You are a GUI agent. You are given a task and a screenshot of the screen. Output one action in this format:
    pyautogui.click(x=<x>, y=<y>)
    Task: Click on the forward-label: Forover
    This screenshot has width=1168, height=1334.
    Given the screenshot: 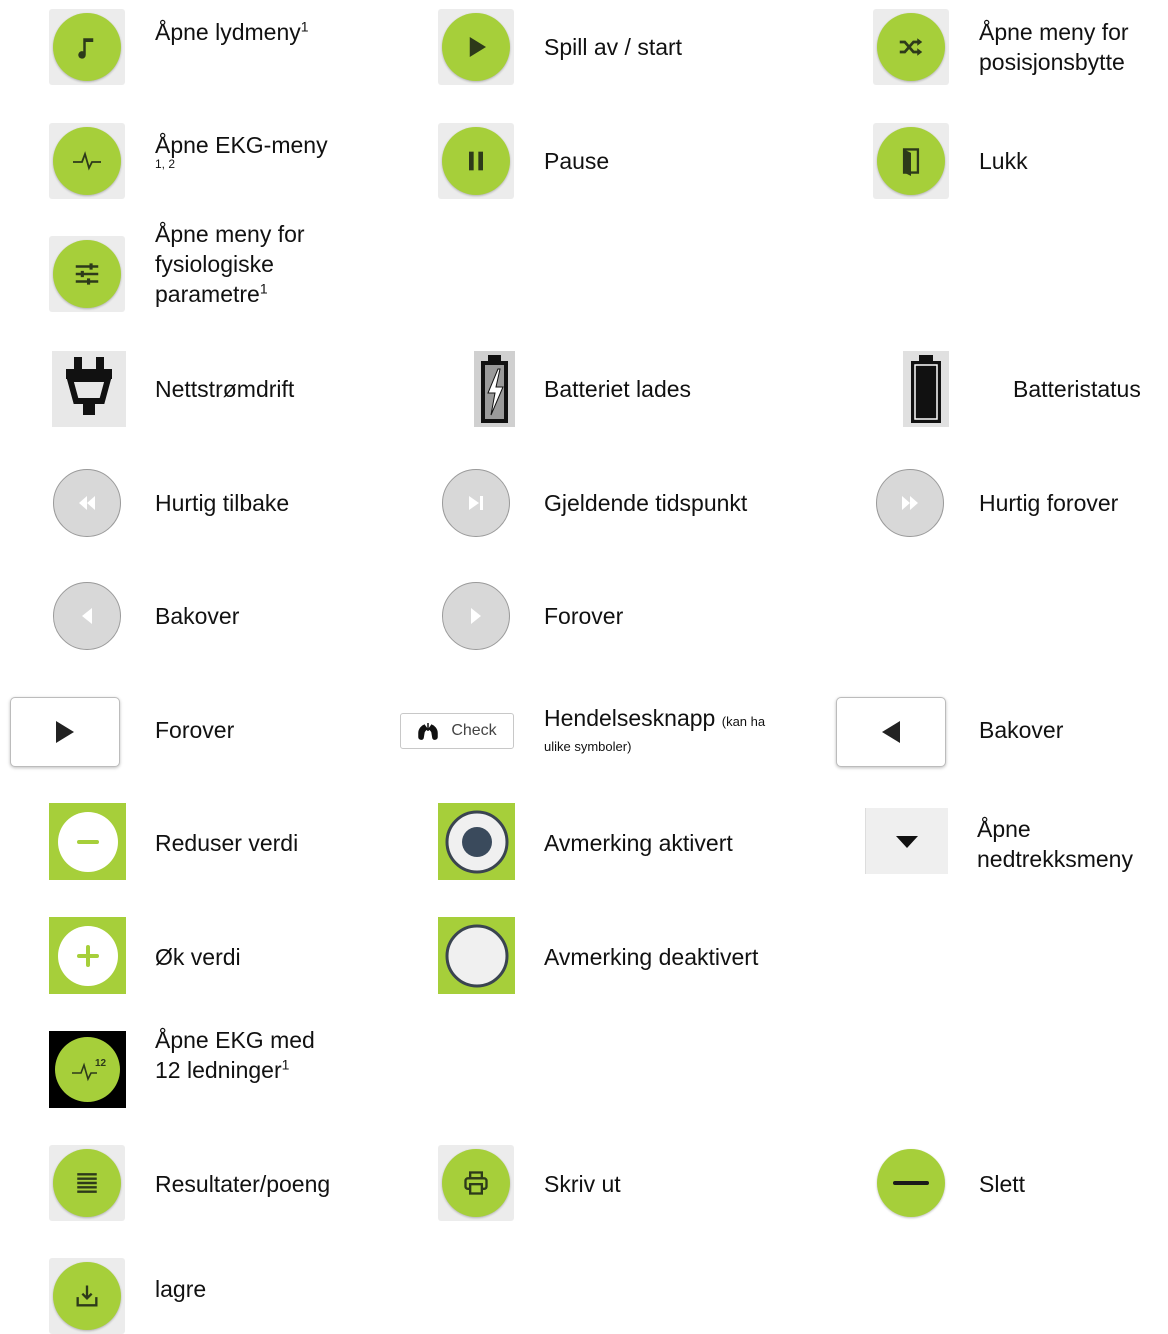 What is the action you would take?
    pyautogui.click(x=584, y=616)
    